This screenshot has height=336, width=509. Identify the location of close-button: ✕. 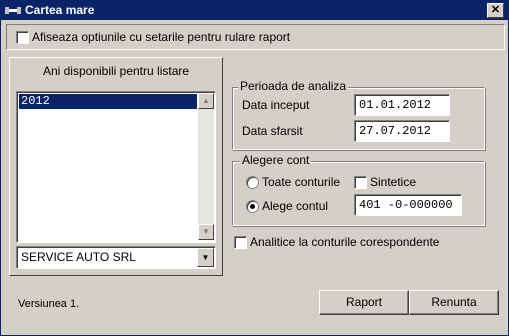
(495, 10).